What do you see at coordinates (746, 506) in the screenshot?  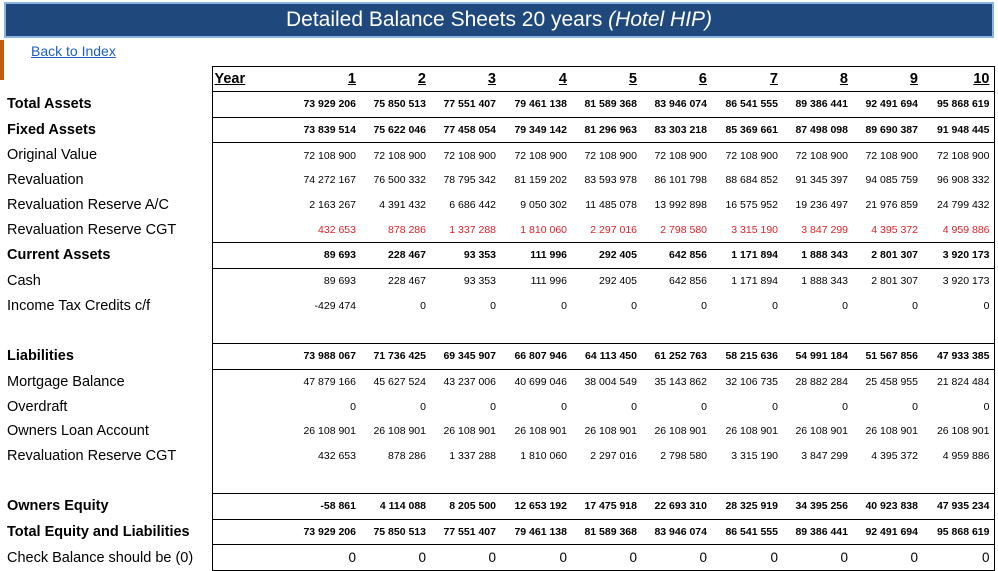 I see `value-cell: 28 325 919` at bounding box center [746, 506].